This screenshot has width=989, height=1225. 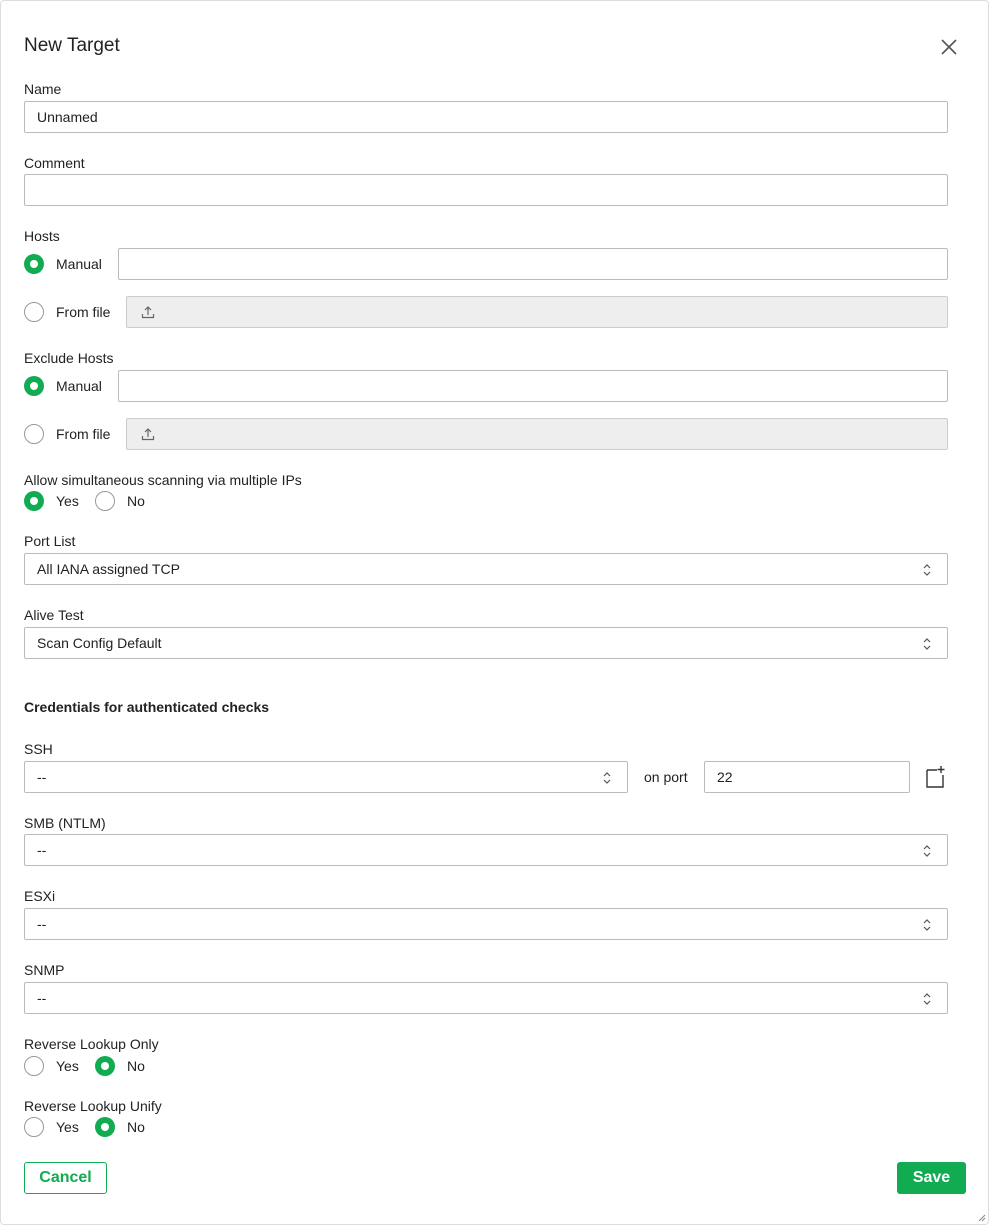 What do you see at coordinates (34, 1127) in the screenshot?
I see `reverse-lookup-unify-yes-radio` at bounding box center [34, 1127].